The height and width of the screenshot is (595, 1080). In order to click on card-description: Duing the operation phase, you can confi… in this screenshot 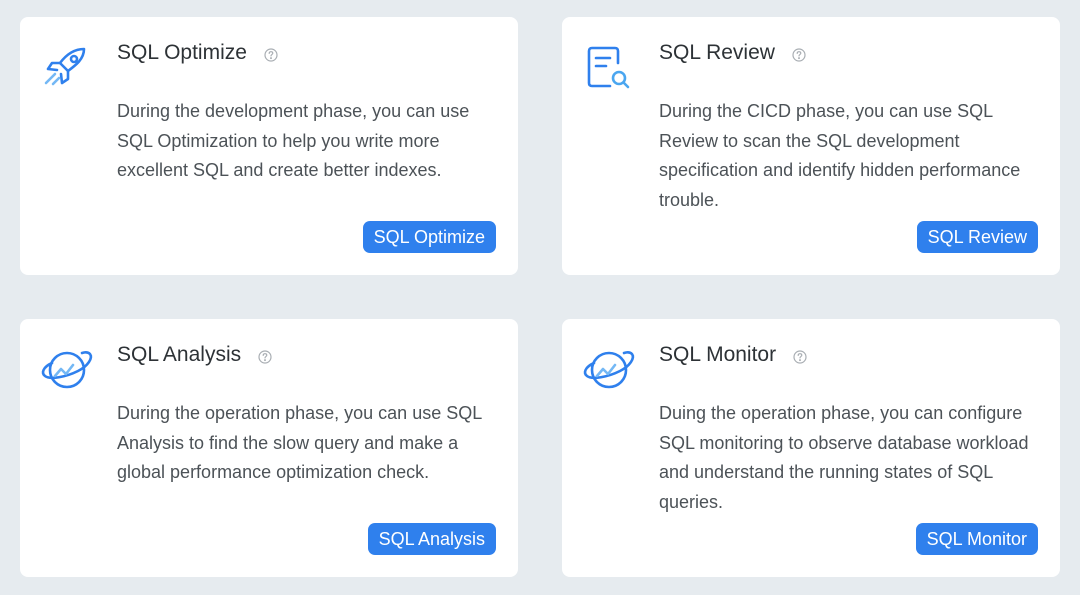, I will do `click(844, 458)`.